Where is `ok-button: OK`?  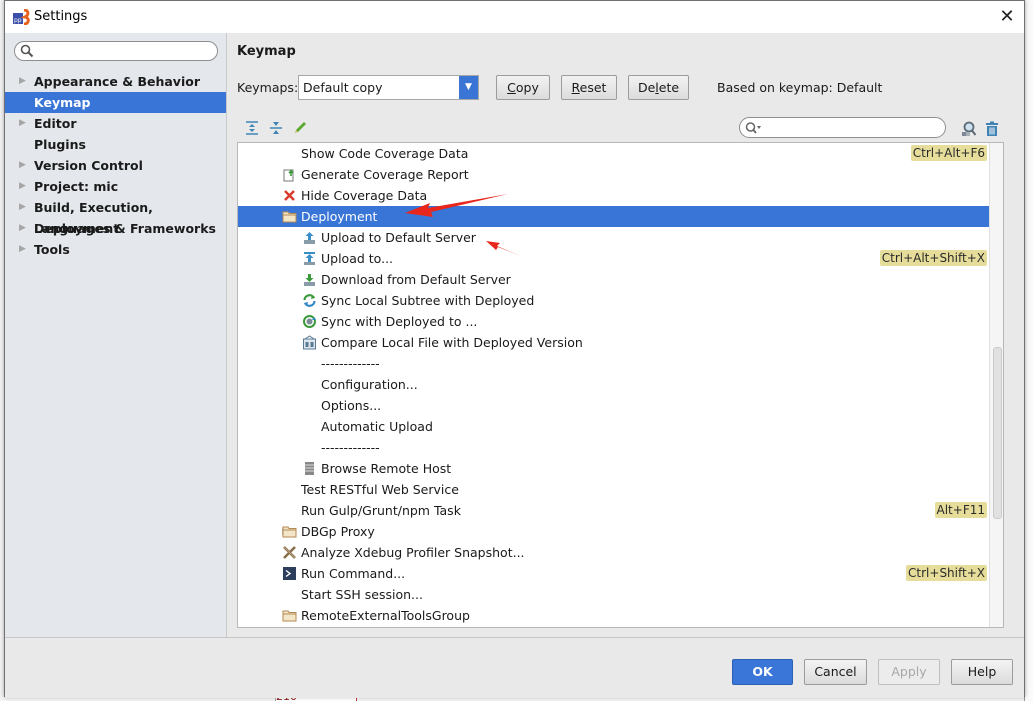 ok-button: OK is located at coordinates (762, 672).